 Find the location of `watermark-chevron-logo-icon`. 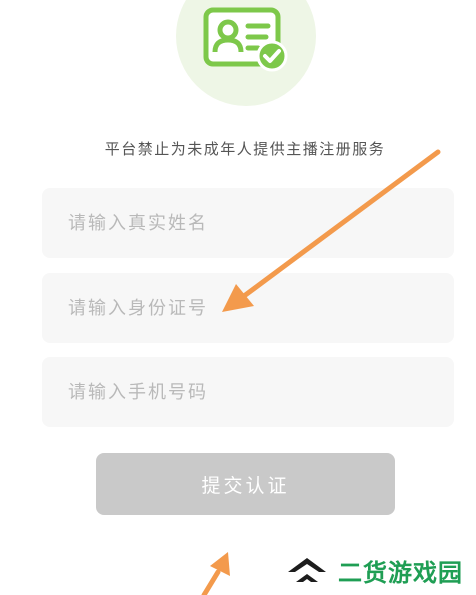

watermark-chevron-logo-icon is located at coordinates (307, 570).